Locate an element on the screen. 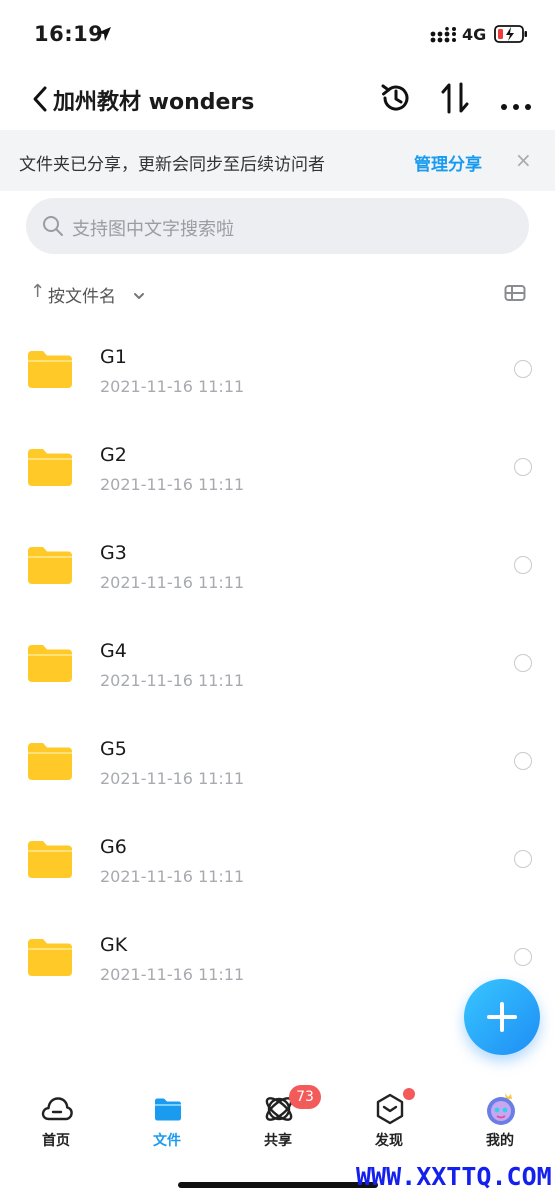 This screenshot has height=1200, width=555. share-banner-text: 文件夹已分享，更新会同步至后续访问者 is located at coordinates (172, 165).